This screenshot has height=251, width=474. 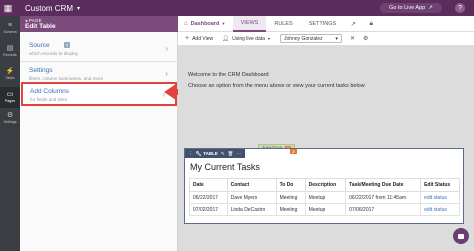 I want to click on rail-item-schema: ≡ Schema, so click(x=10, y=28).